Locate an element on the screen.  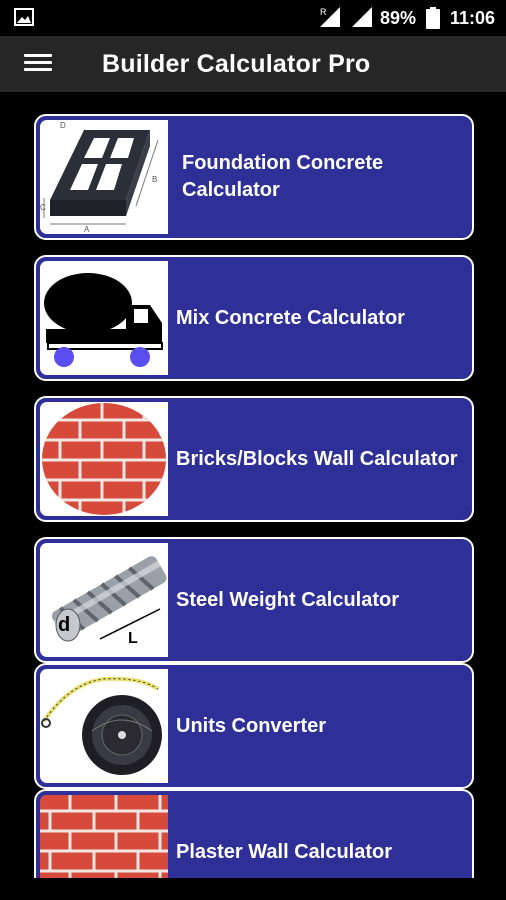
app-bar: Builder Calculator Pro is located at coordinates (253, 64).